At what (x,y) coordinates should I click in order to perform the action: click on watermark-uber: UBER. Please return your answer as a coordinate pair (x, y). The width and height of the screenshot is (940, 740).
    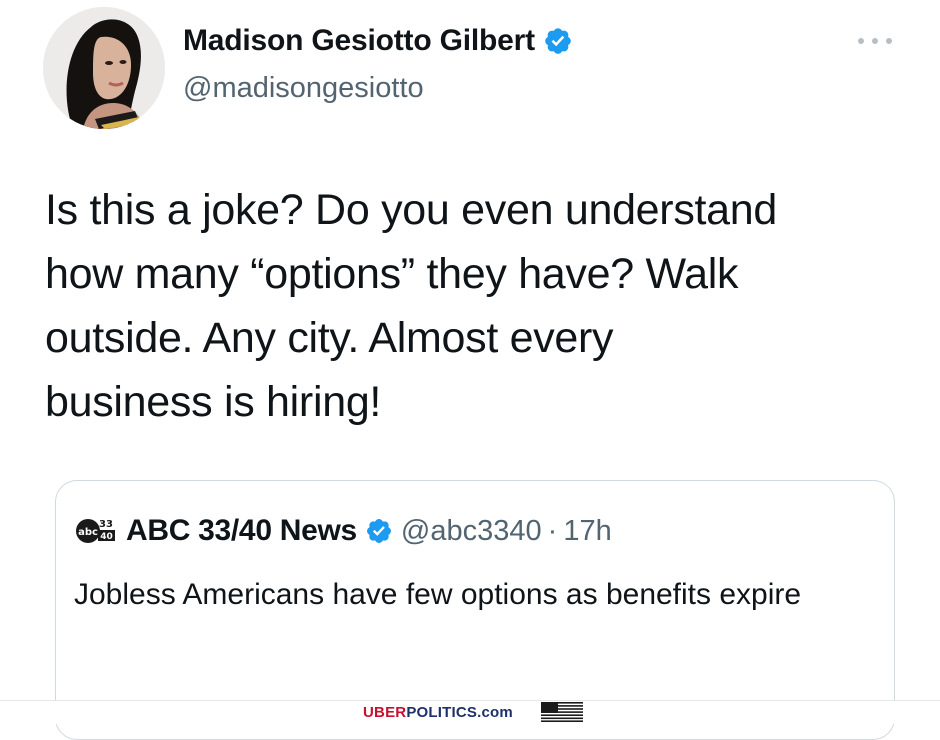
    Looking at the image, I should click on (385, 712).